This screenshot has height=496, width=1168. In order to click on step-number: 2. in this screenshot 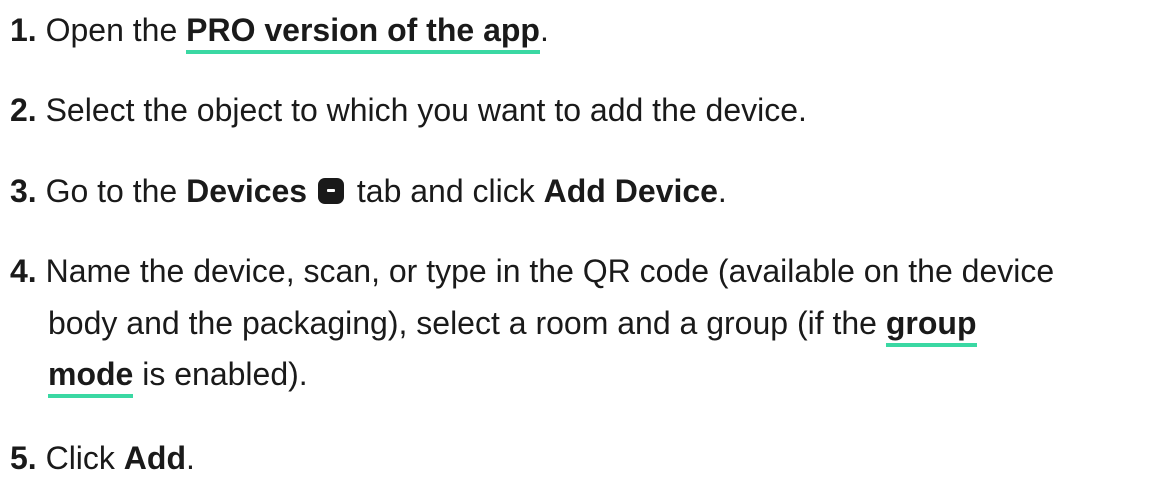, I will do `click(23, 110)`.